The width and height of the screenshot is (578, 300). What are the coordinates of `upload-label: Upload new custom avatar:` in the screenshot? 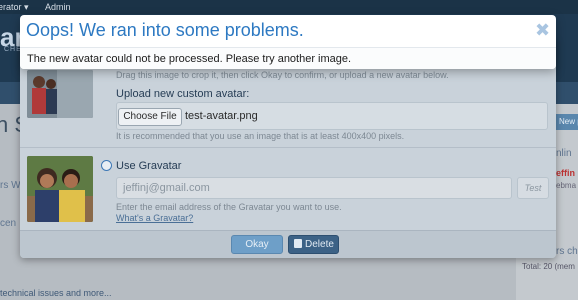 It's located at (183, 94).